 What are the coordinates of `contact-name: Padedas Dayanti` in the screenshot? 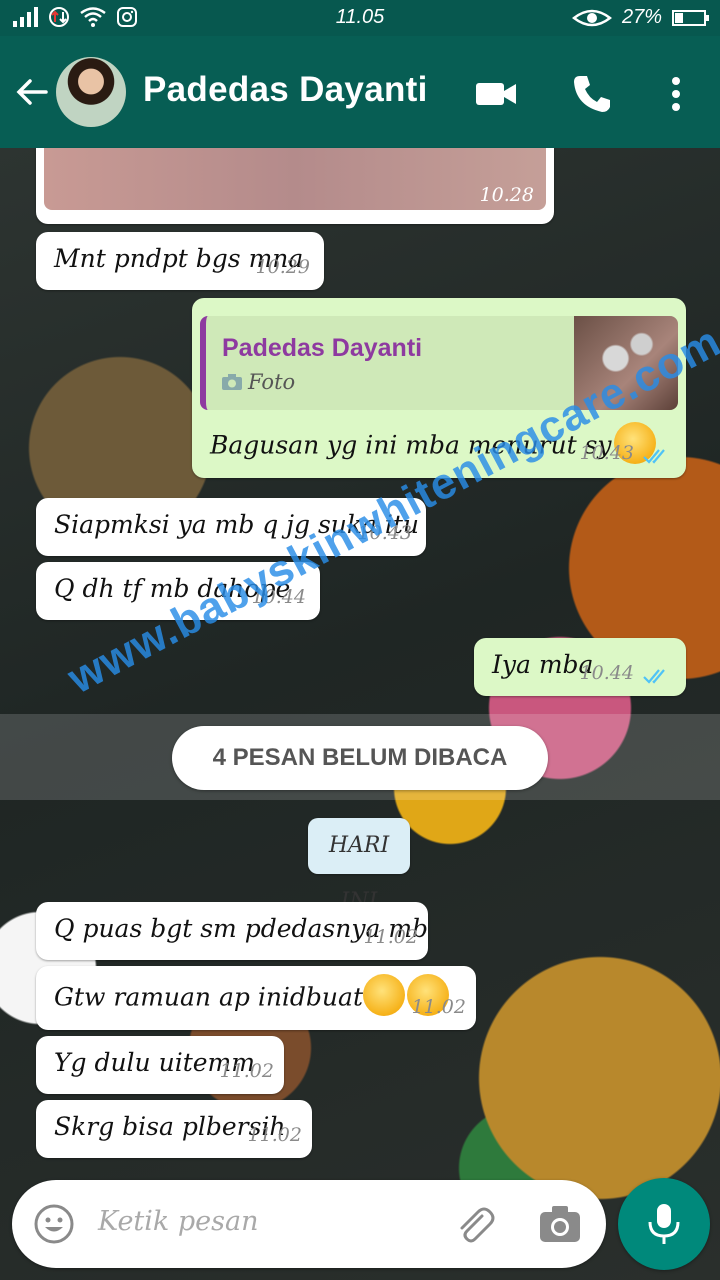 It's located at (285, 90).